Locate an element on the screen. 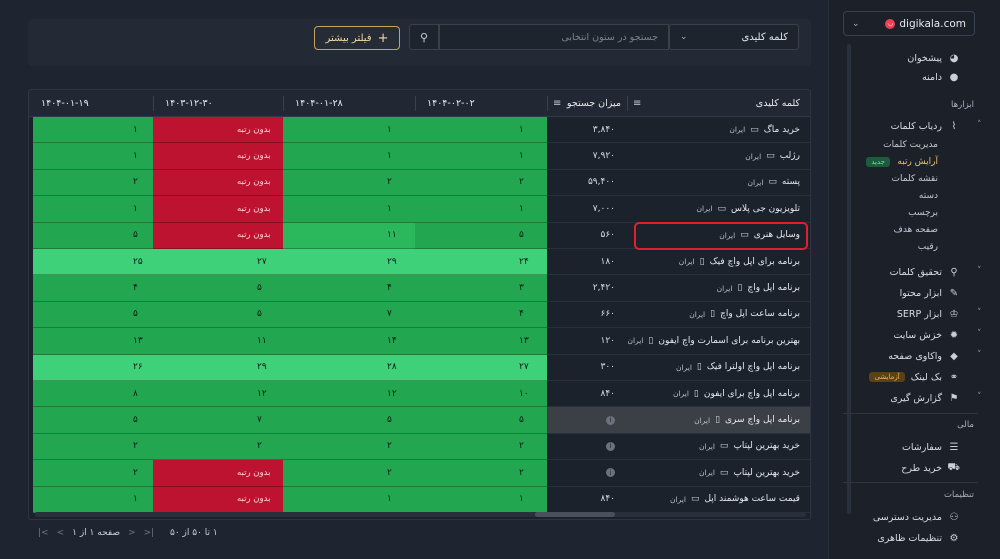 The image size is (1000, 559). table-row: خرید بهترین لپتاپ ▭ ایران i ۲ ۲ بدون رتبه ۲ is located at coordinates (419, 473).